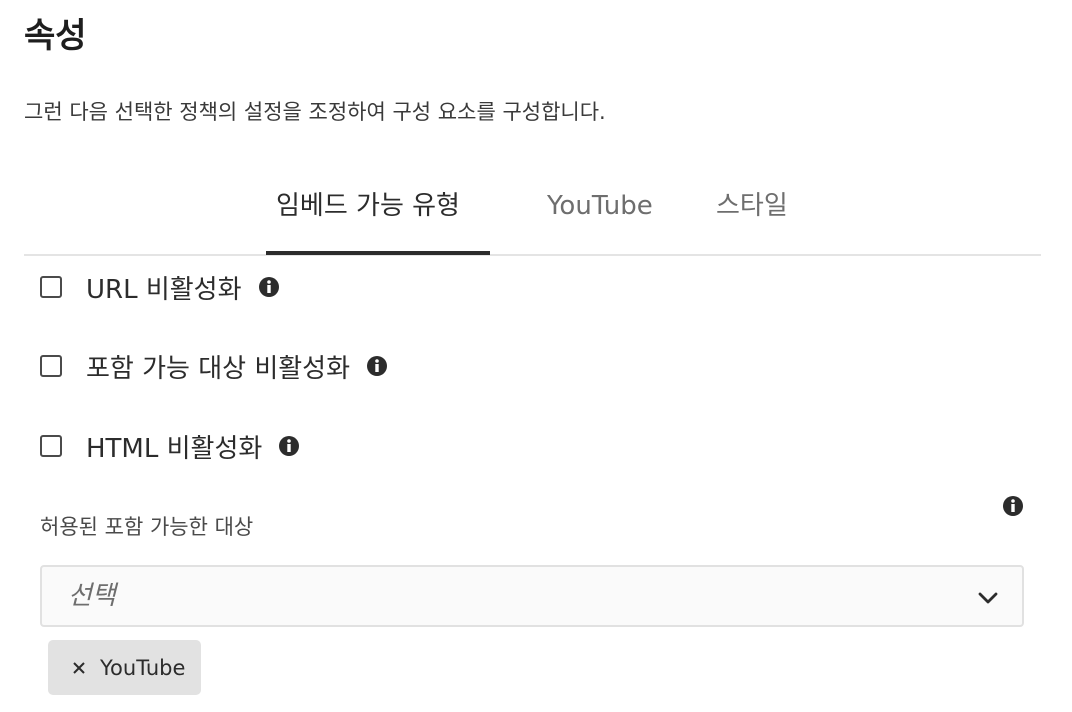 The width and height of the screenshot is (1072, 712). Describe the element at coordinates (532, 218) in the screenshot. I see `tab-bar: 임베드 가능 유형 YouTube 스타일` at that location.